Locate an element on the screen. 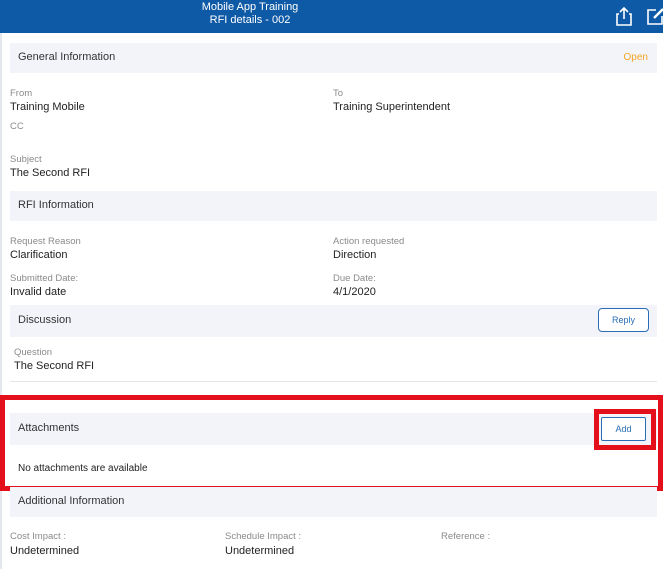  submitted-date-value: Invalid date is located at coordinates (38, 292).